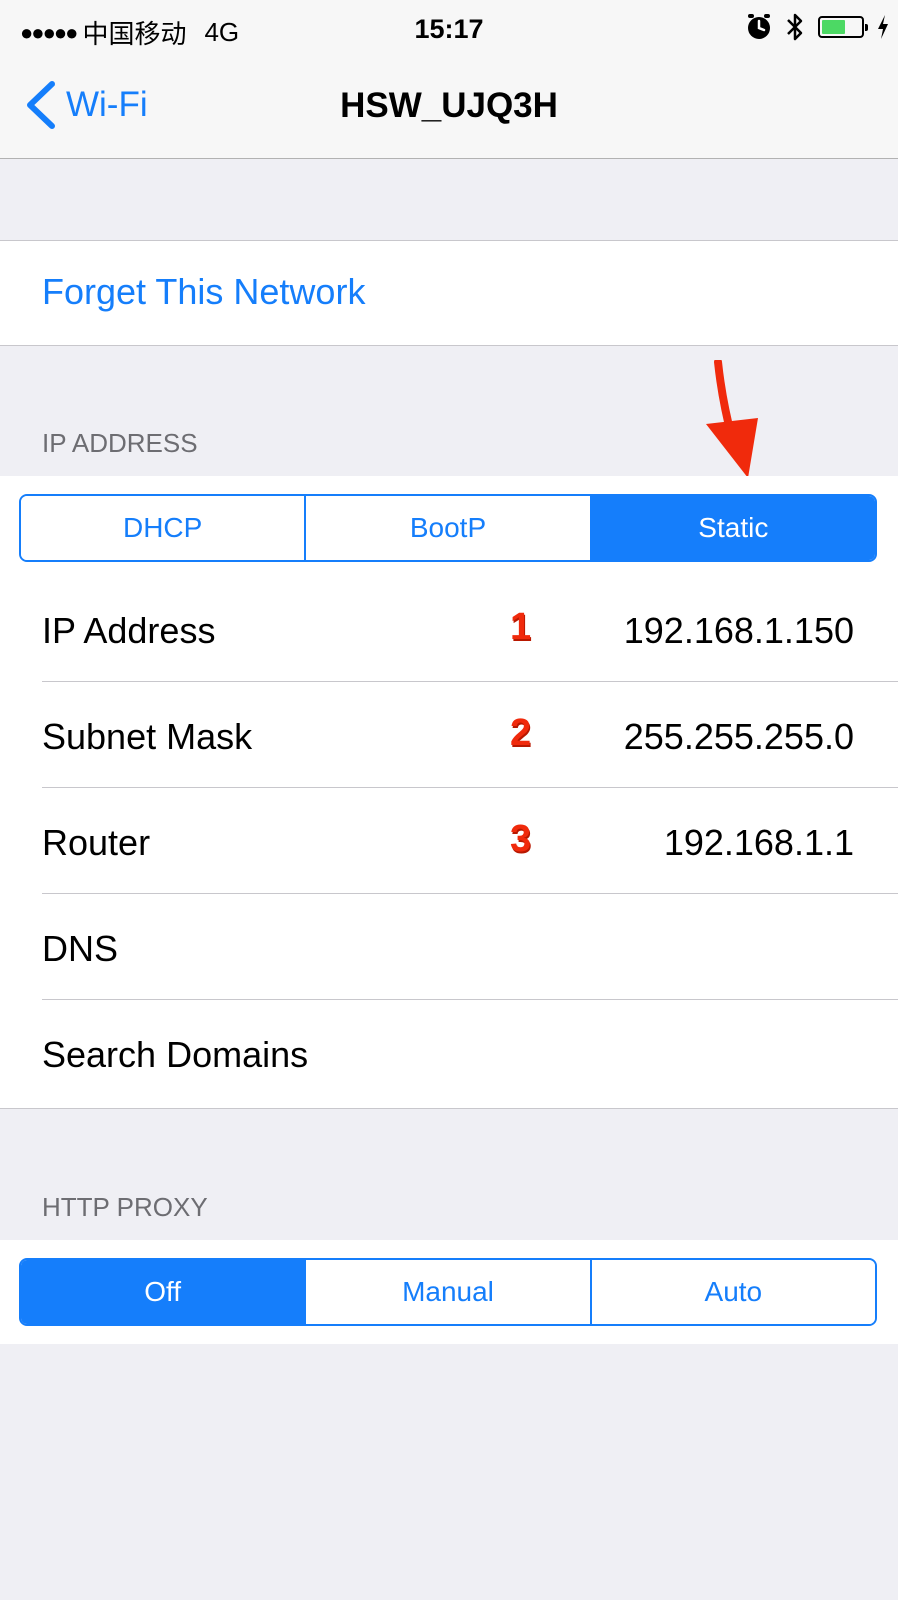 This screenshot has height=1600, width=898. I want to click on status-bar: ●●●●● 中国移动 4G 15:17, so click(449, 31).